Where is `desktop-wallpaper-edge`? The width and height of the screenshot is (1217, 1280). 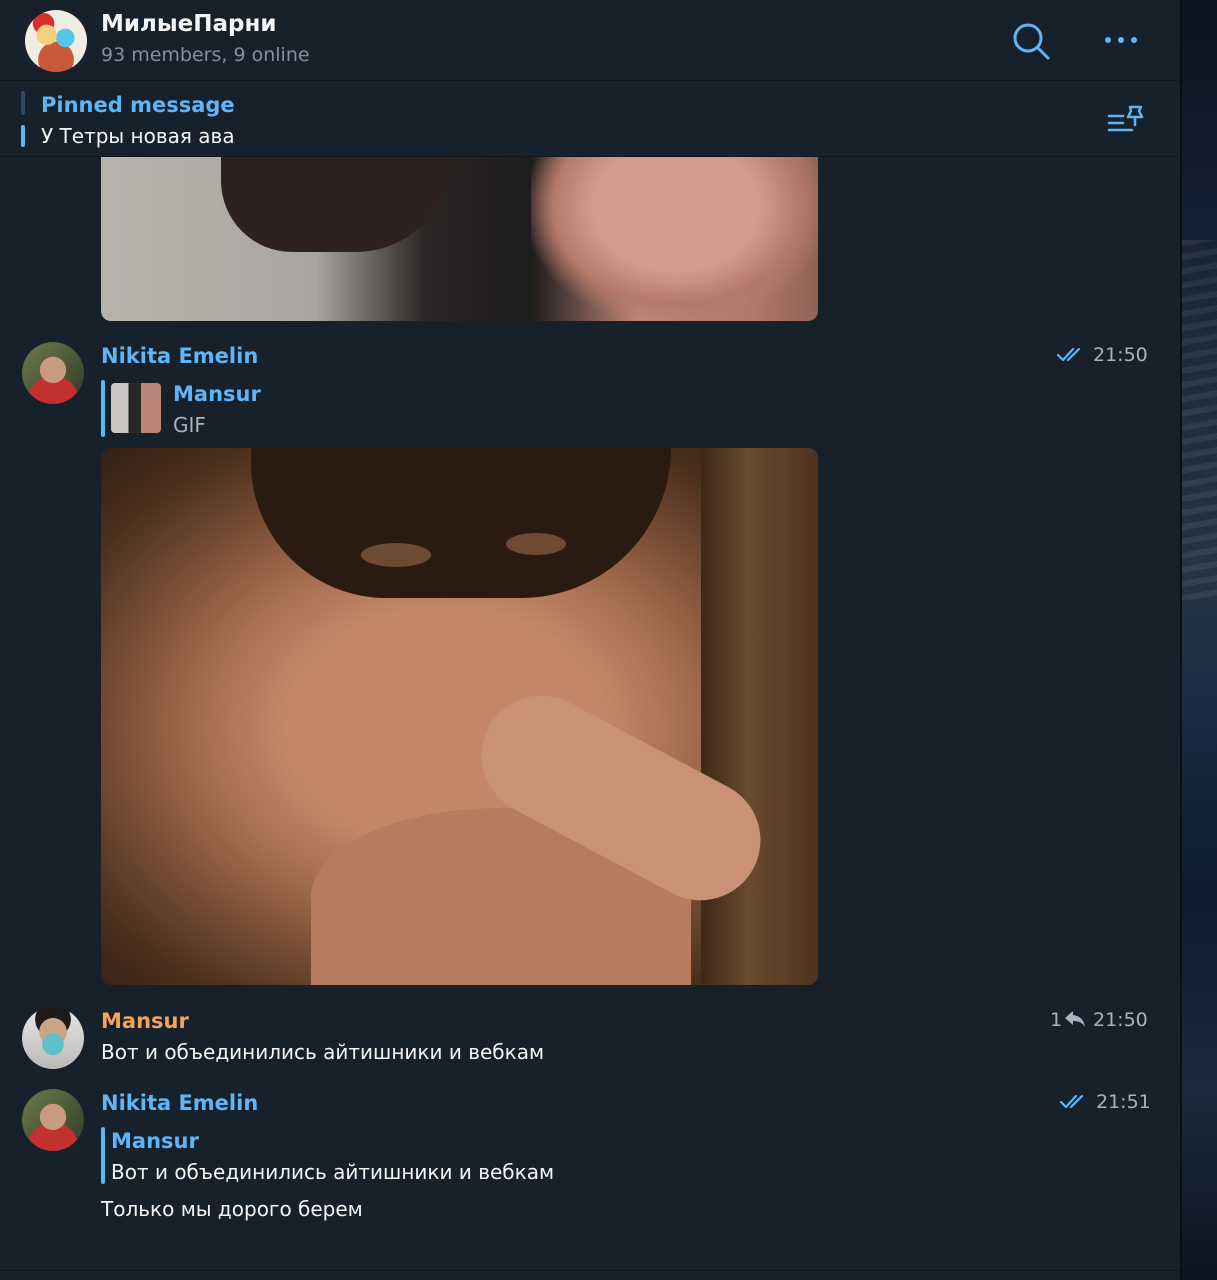
desktop-wallpaper-edge is located at coordinates (1198, 640).